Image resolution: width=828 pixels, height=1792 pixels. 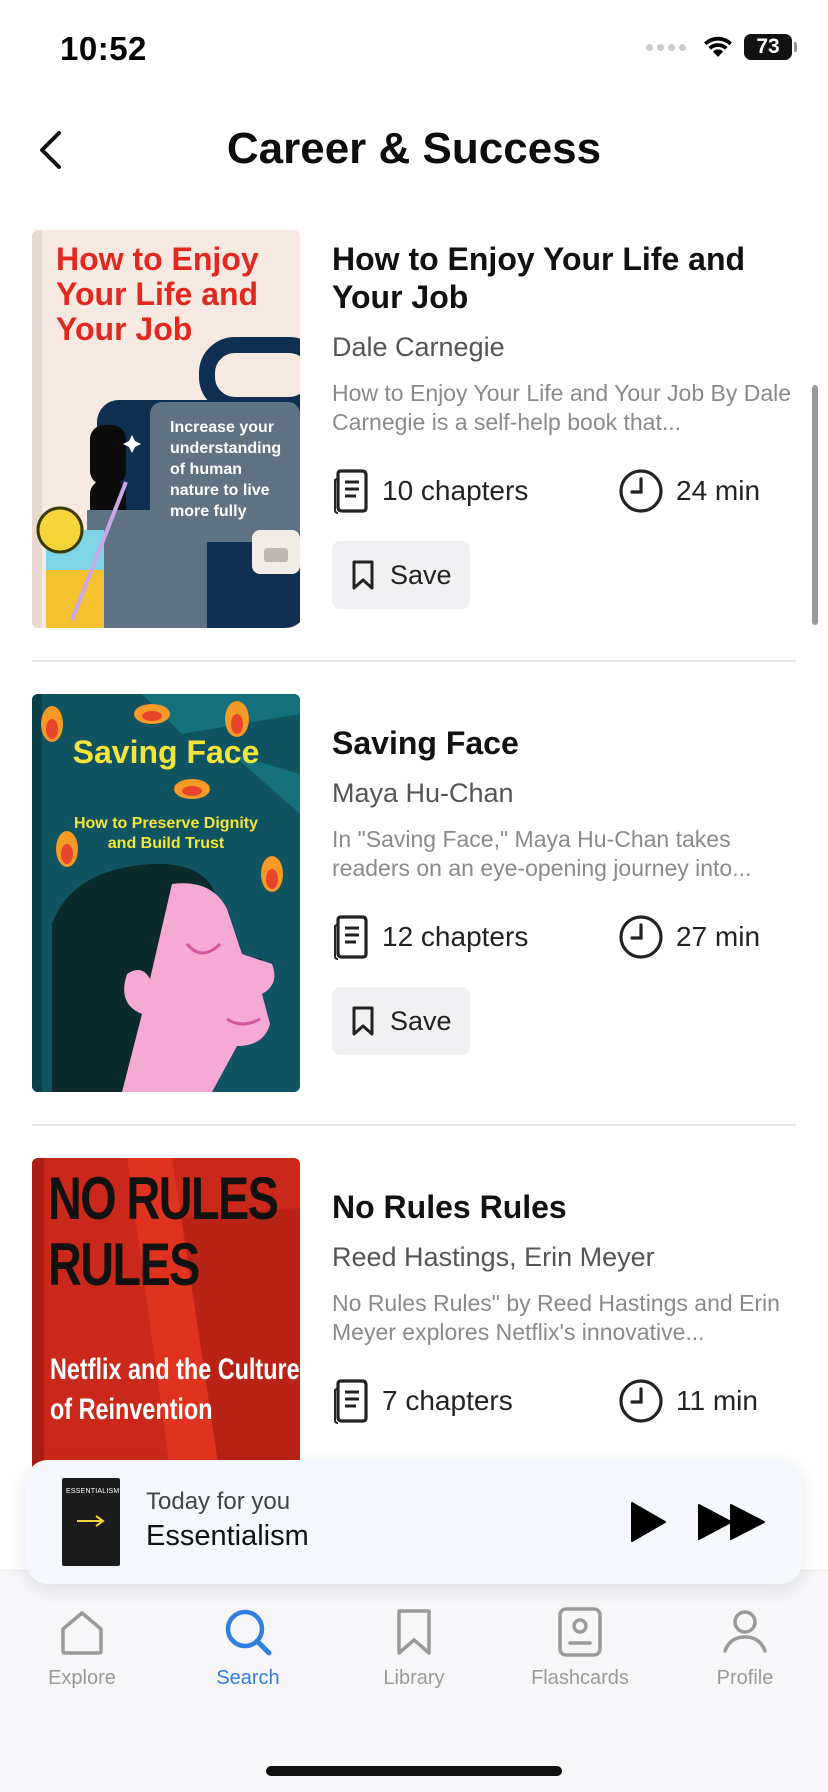 What do you see at coordinates (564, 1207) in the screenshot?
I see `book-title: No Rules Rules` at bounding box center [564, 1207].